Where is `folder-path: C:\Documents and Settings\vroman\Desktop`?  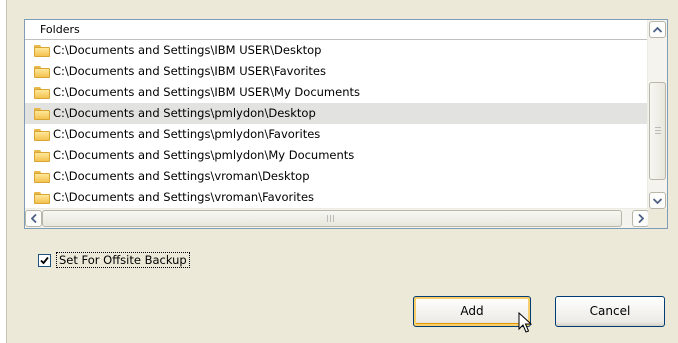
folder-path: C:\Documents and Settings\vroman\Desktop is located at coordinates (181, 176).